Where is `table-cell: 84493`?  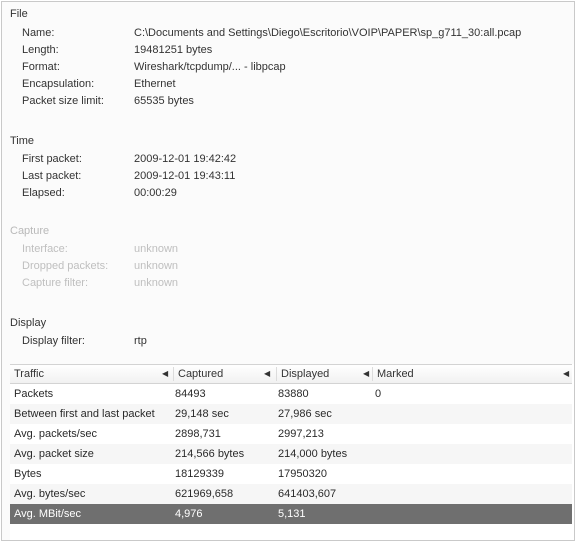
table-cell: 84493 is located at coordinates (190, 394).